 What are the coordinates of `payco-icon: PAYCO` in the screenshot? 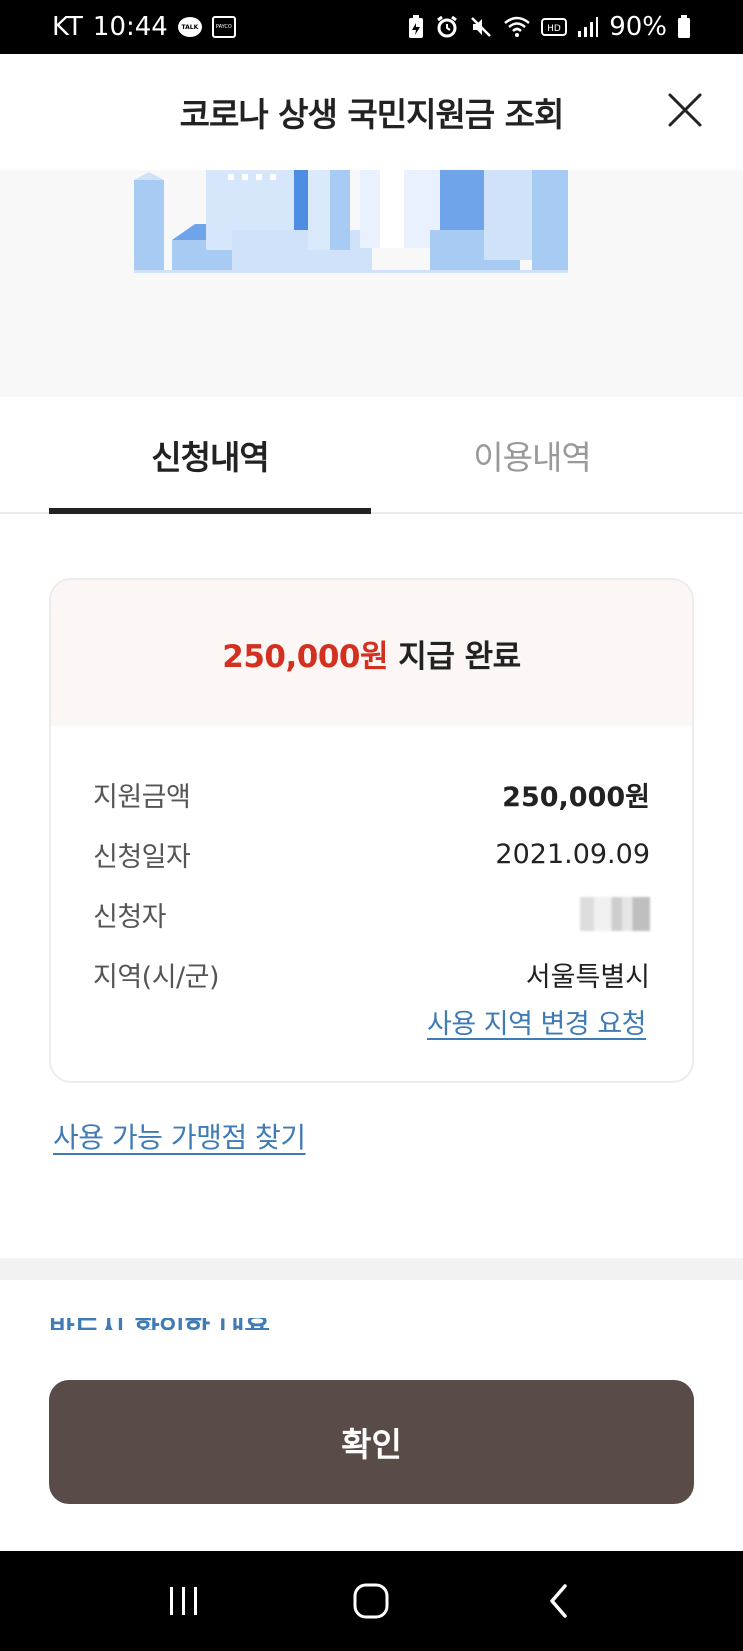 It's located at (223, 27).